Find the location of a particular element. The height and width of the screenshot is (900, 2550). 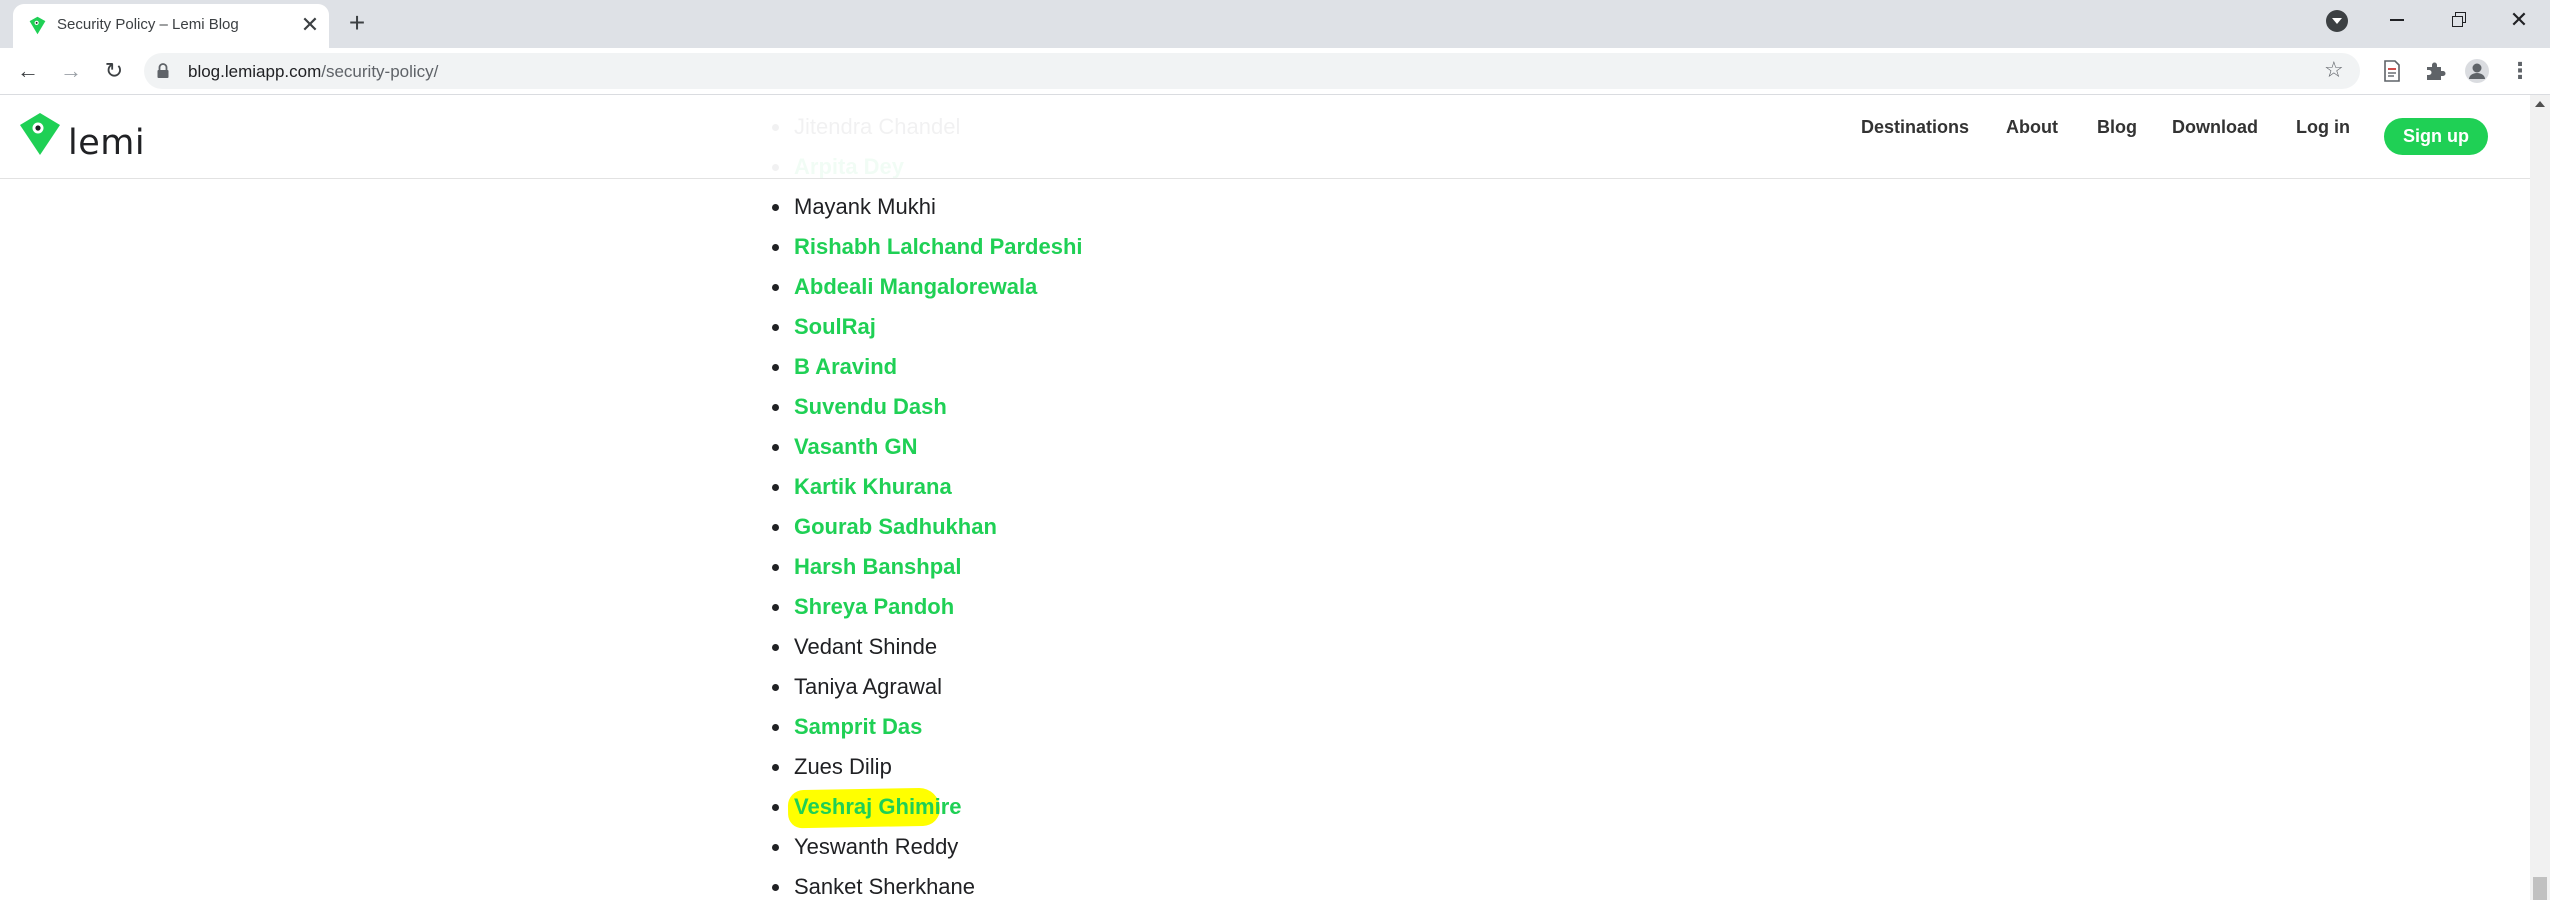

tab-close-icon: ✕ is located at coordinates (310, 25).